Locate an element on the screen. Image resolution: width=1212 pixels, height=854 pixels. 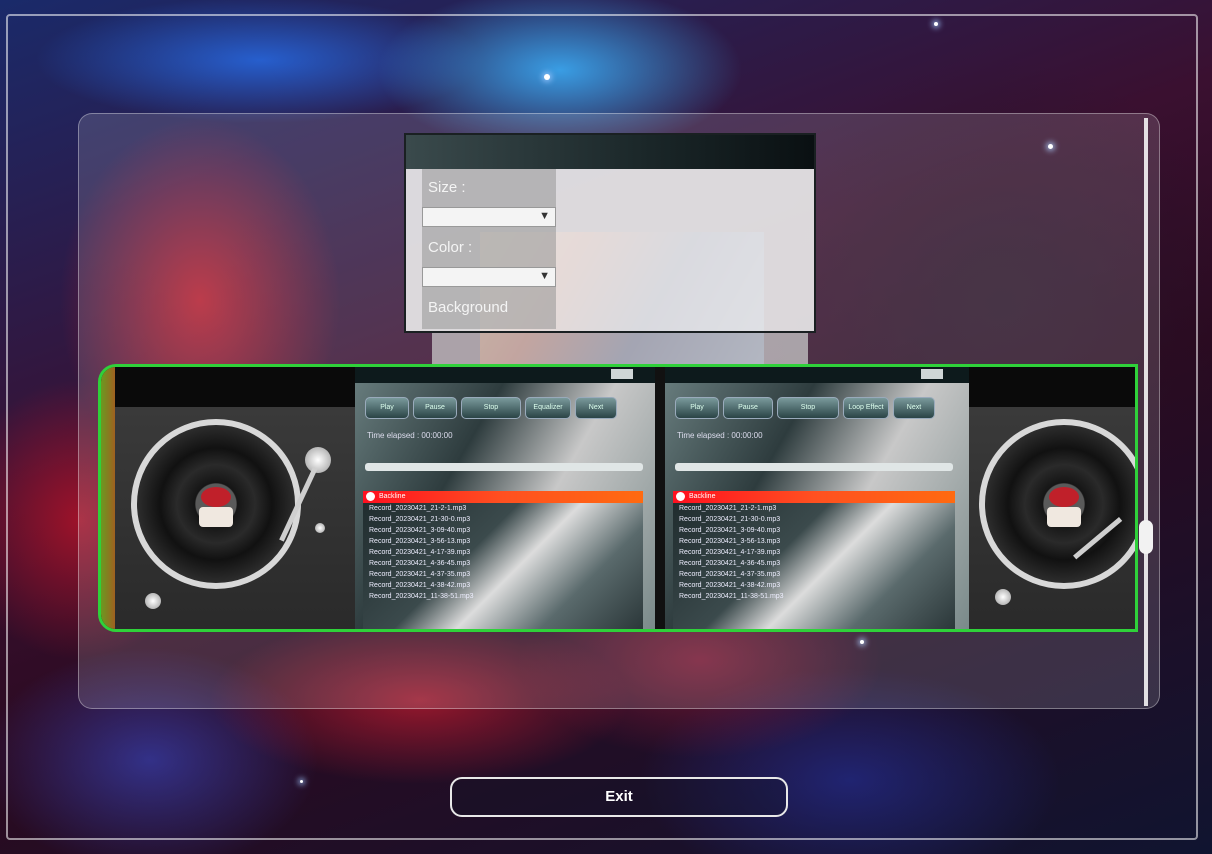
left-player-close-button is located at coordinates (622, 374).